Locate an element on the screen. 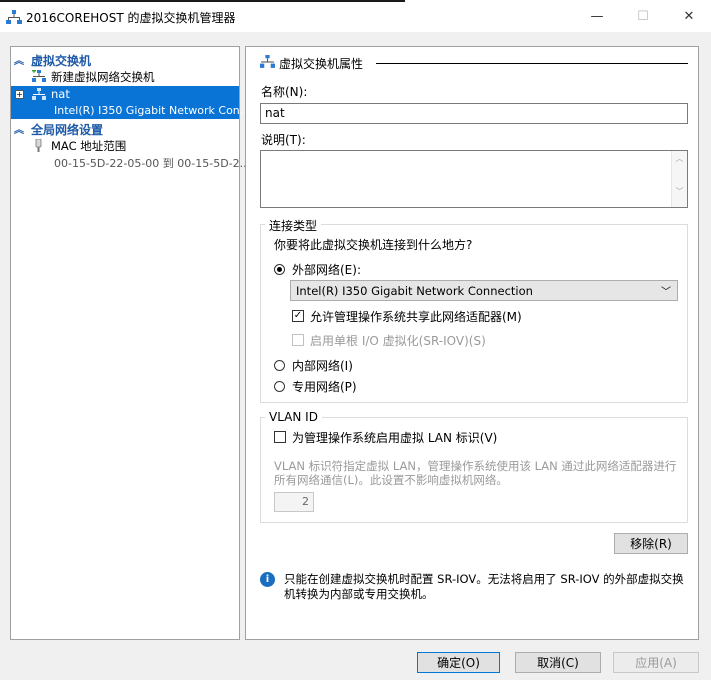 The width and height of the screenshot is (711, 680). private-network-radio is located at coordinates (279, 386).